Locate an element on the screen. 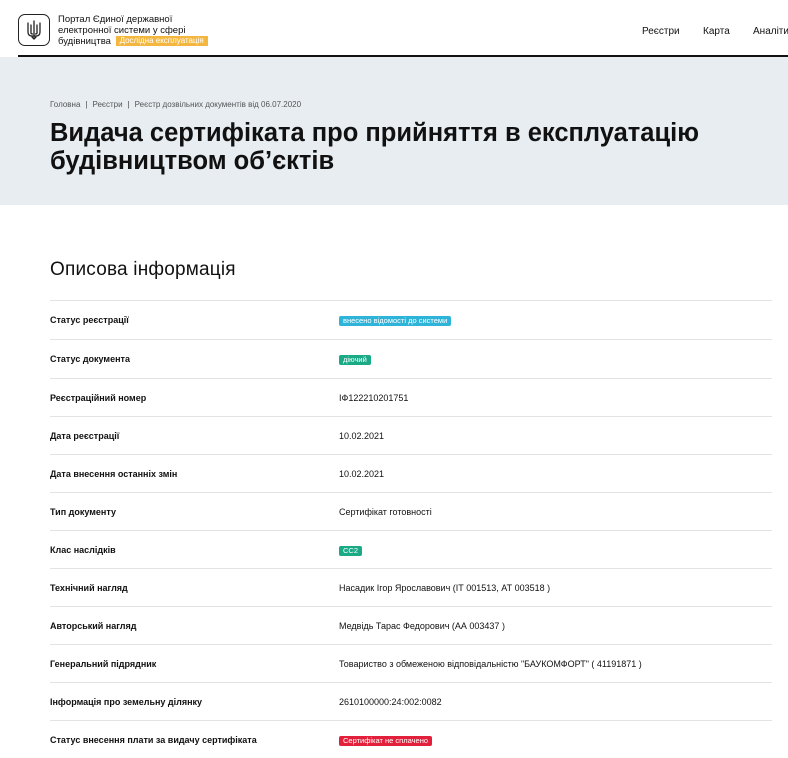 This screenshot has height=758, width=788. row-value: діючий is located at coordinates (355, 359).